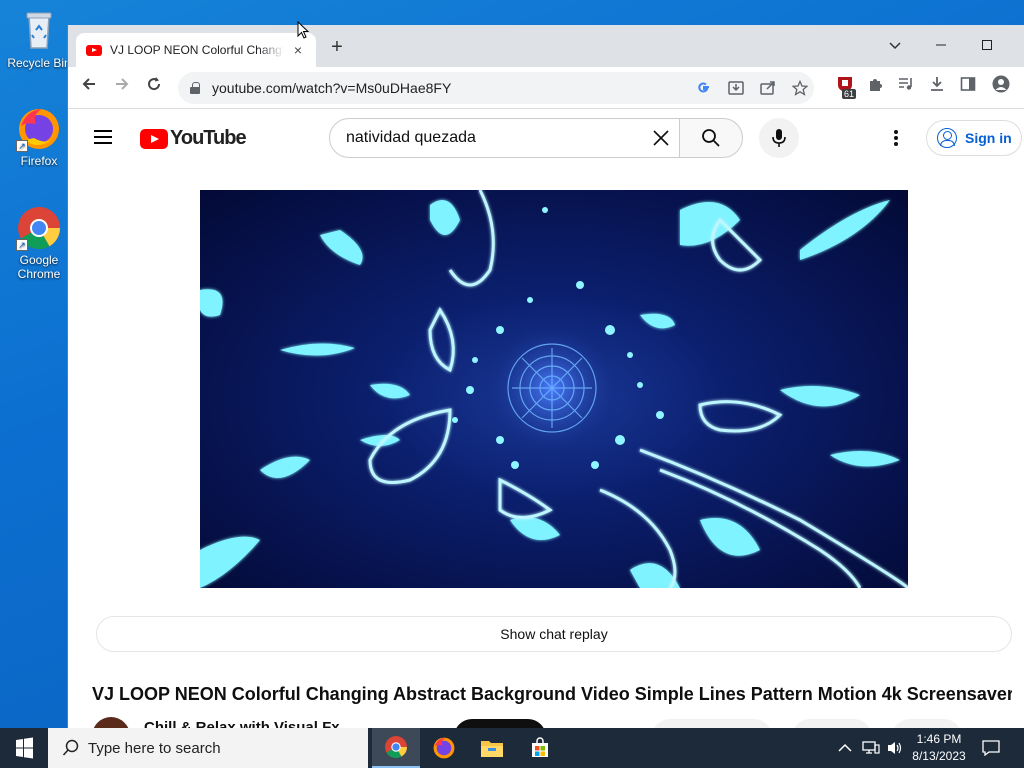 The image size is (1024, 768). I want to click on search-input: natividad quezada, so click(504, 138).